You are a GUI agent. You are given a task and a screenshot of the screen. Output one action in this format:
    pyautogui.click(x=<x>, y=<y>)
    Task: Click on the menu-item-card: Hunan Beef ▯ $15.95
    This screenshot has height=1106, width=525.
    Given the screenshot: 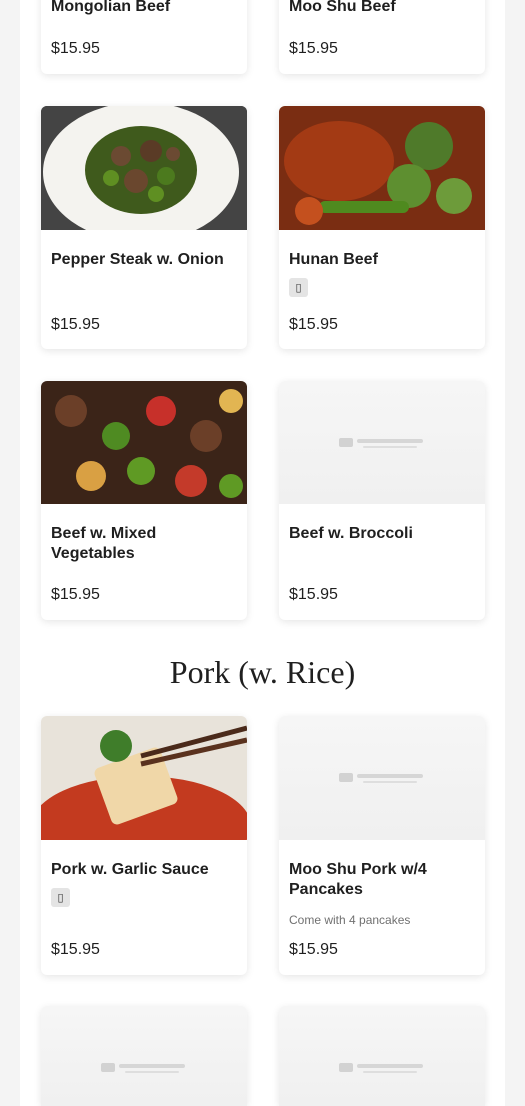 What is the action you would take?
    pyautogui.click(x=382, y=227)
    